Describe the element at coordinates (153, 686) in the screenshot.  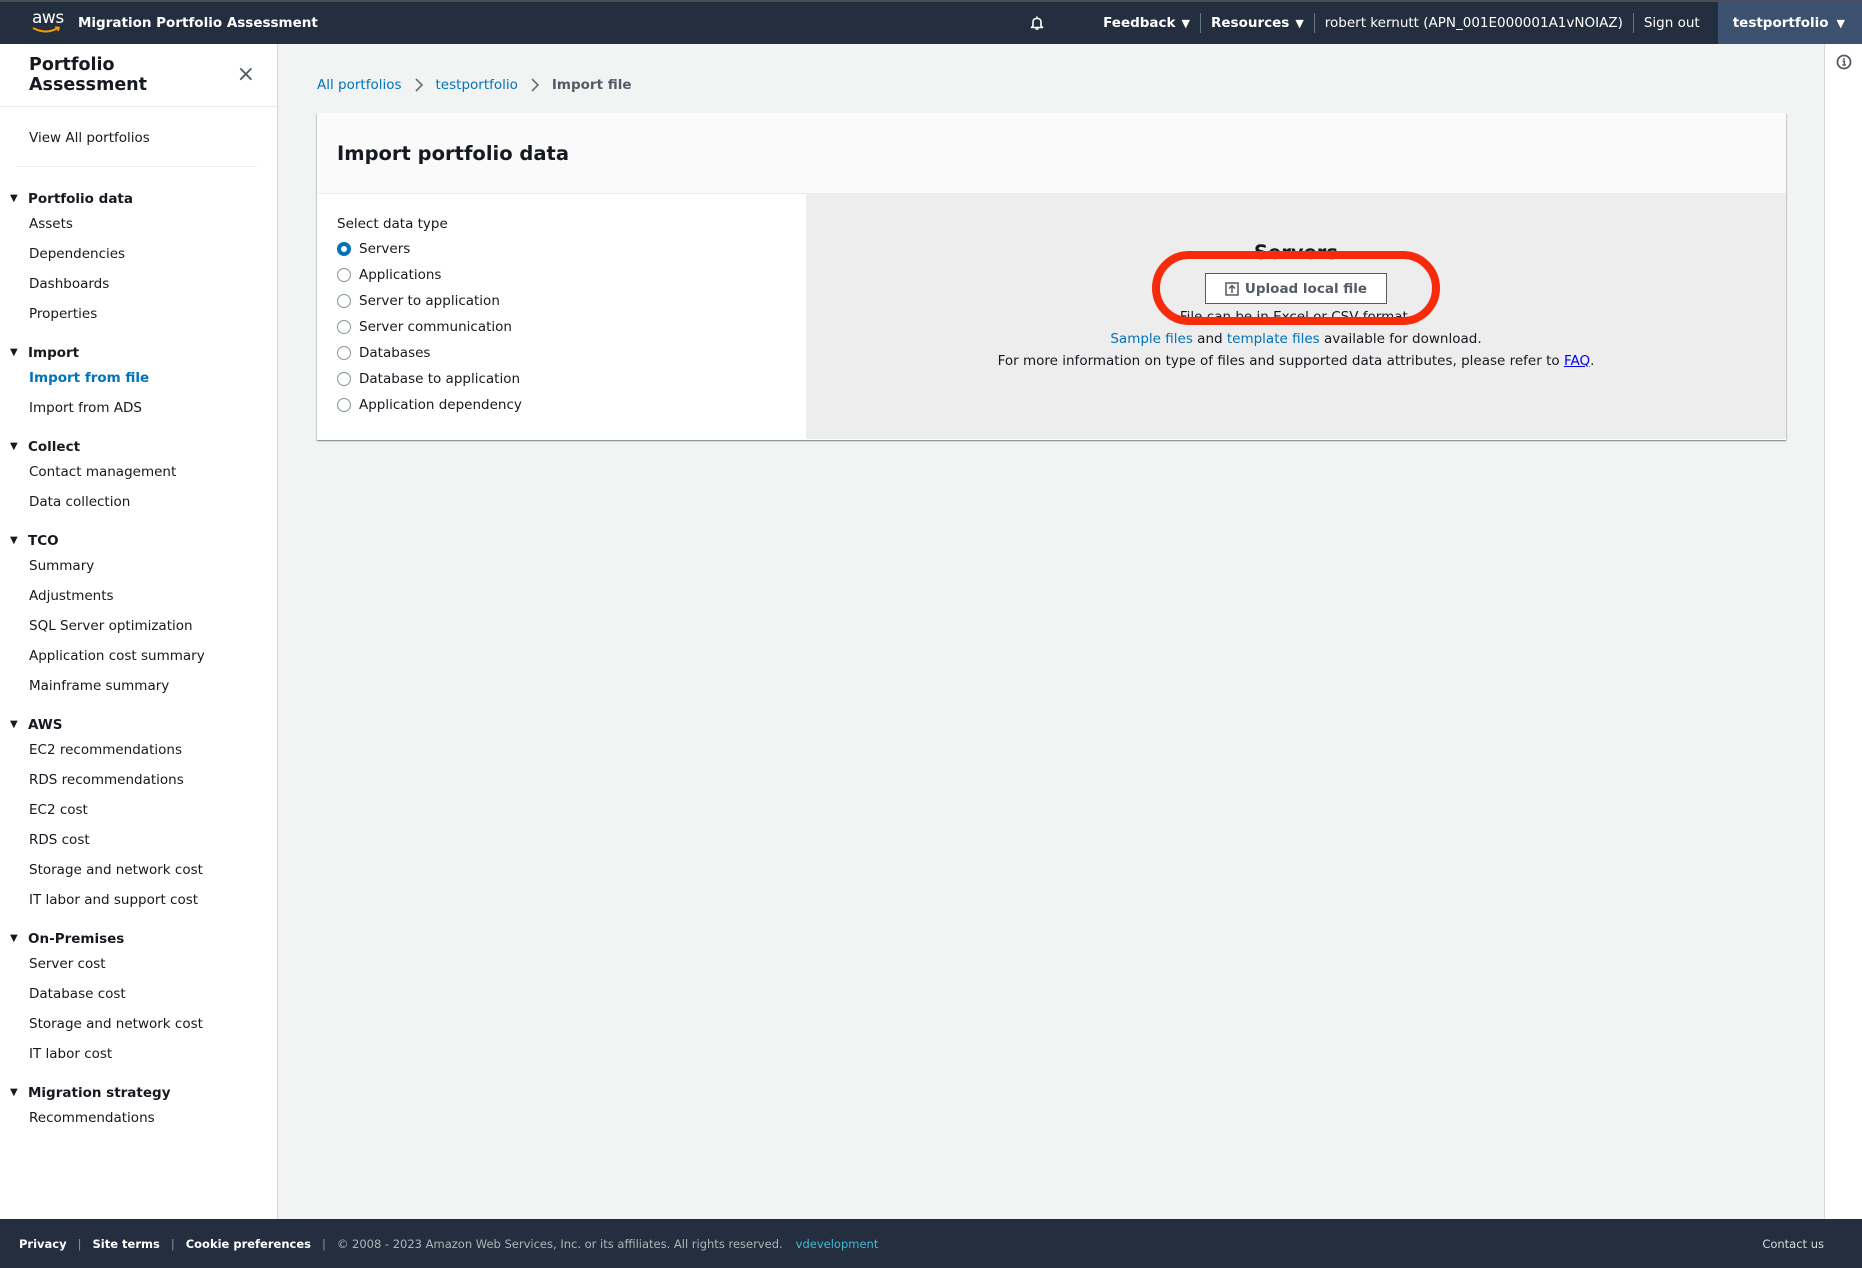
I see `sidebar-item: Mainframe summary` at that location.